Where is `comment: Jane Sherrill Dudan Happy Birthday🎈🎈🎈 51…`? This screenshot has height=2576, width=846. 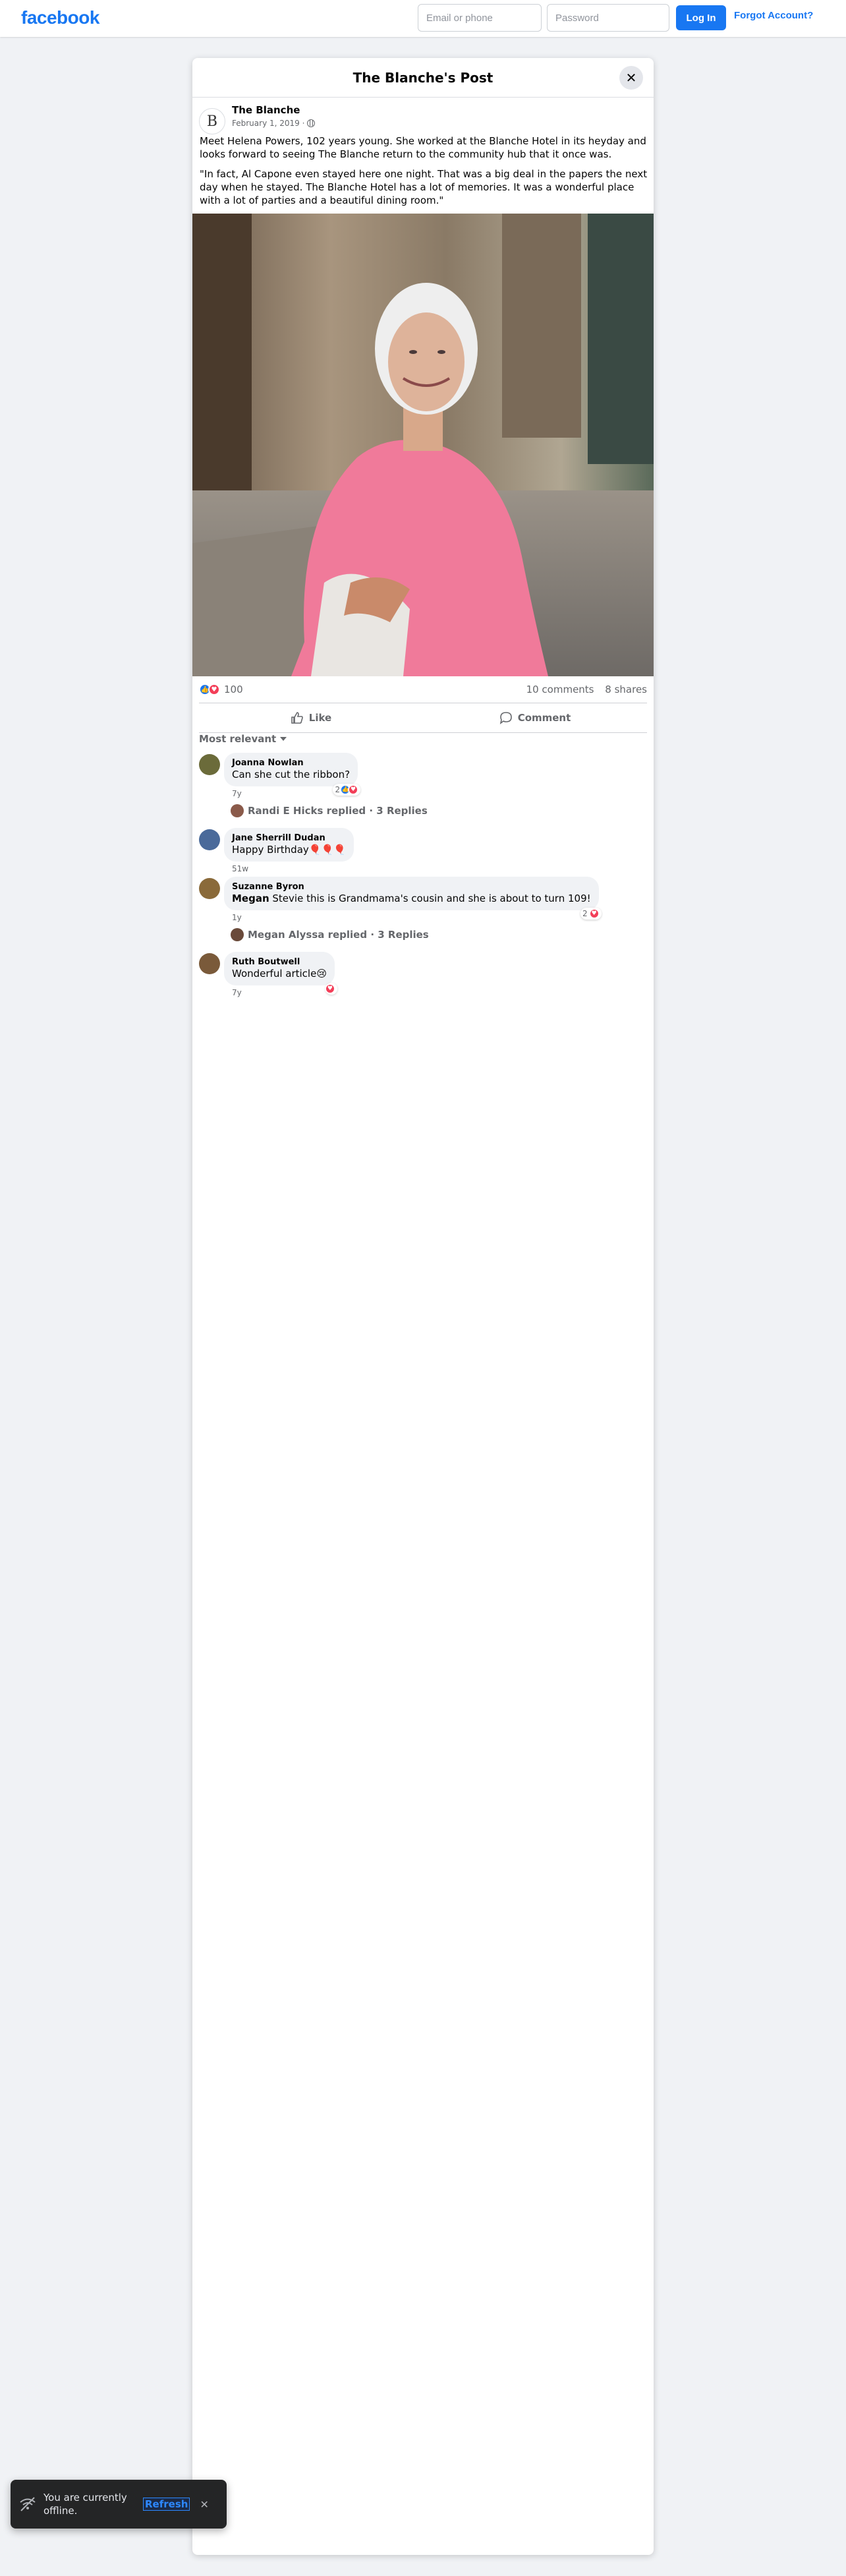 comment: Jane Sherrill Dudan Happy Birthday🎈🎈🎈 51… is located at coordinates (276, 851).